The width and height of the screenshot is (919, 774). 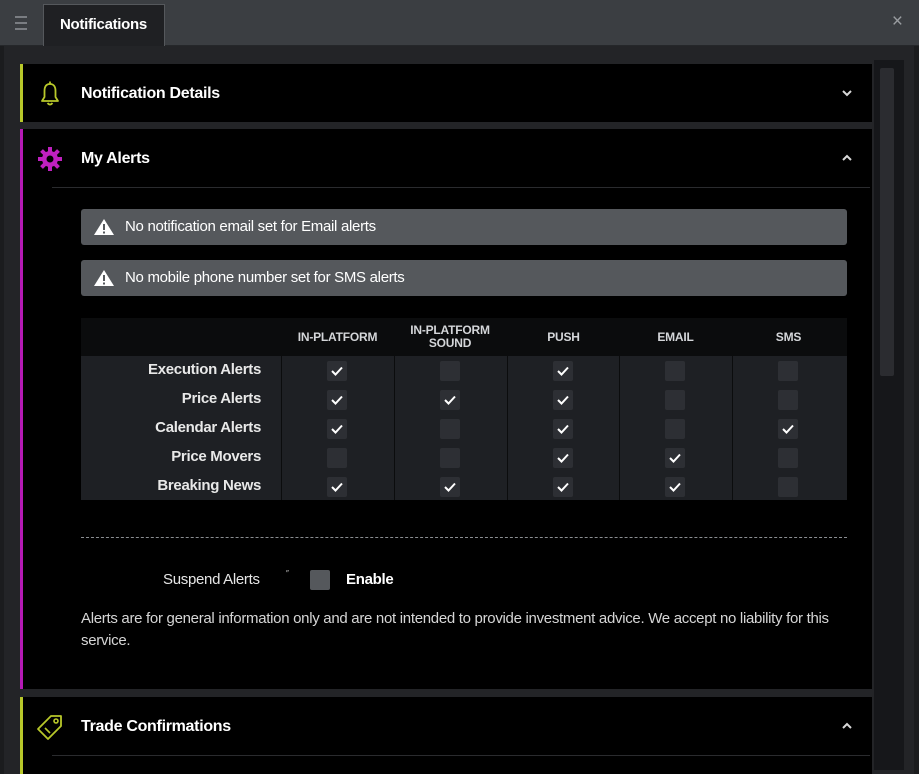 I want to click on tag-icon, so click(x=49, y=727).